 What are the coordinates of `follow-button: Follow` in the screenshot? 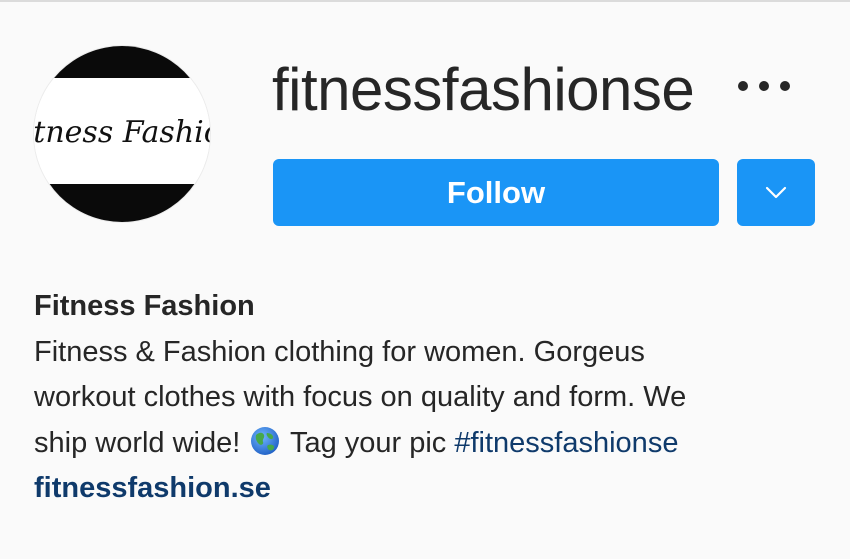 It's located at (496, 192).